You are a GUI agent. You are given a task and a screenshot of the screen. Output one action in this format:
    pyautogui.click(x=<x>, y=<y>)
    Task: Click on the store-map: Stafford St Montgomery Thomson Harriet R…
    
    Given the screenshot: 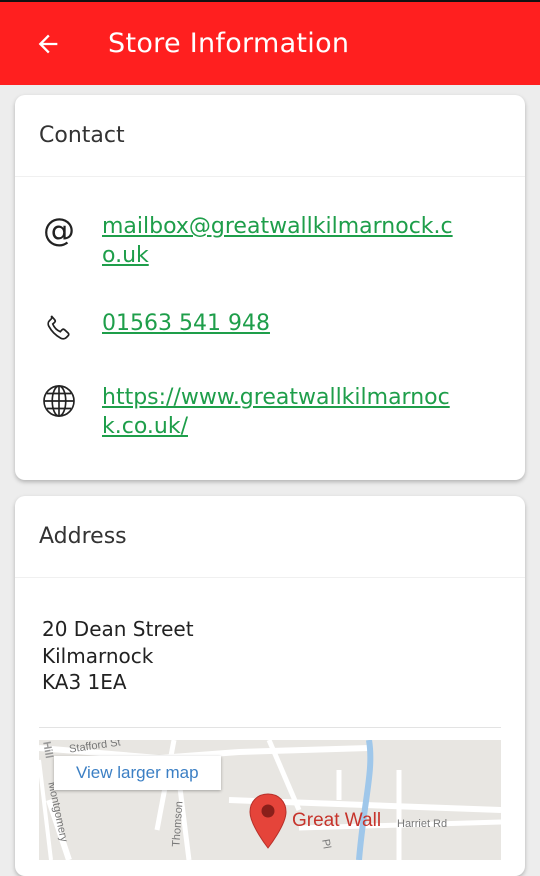 What is the action you would take?
    pyautogui.click(x=270, y=800)
    